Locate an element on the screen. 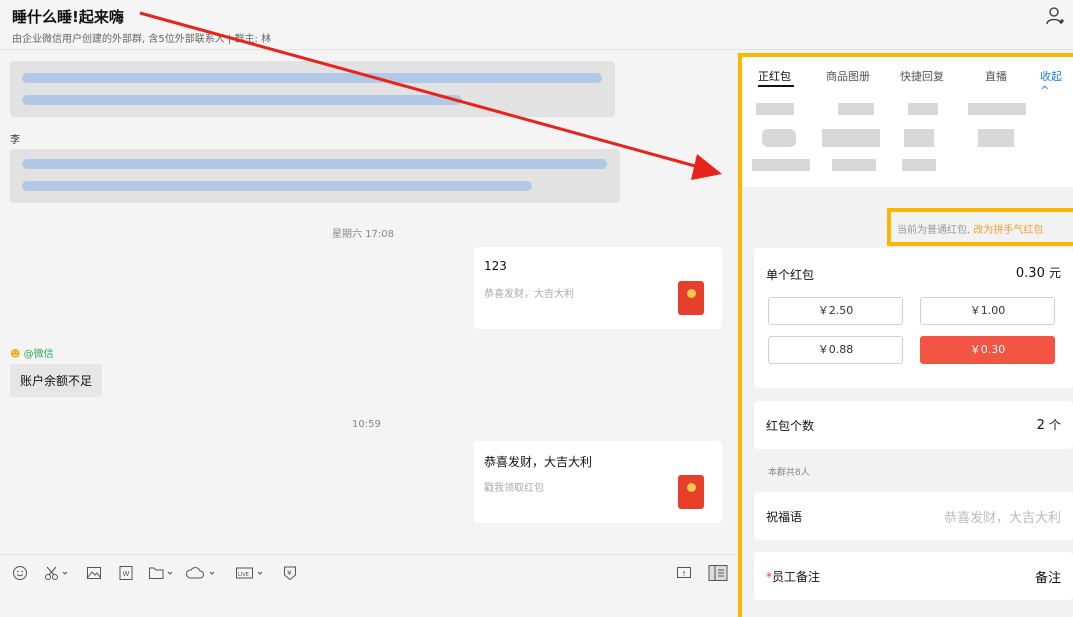 This screenshot has width=1073, height=617. live-icon: LIVE is located at coordinates (251, 573).